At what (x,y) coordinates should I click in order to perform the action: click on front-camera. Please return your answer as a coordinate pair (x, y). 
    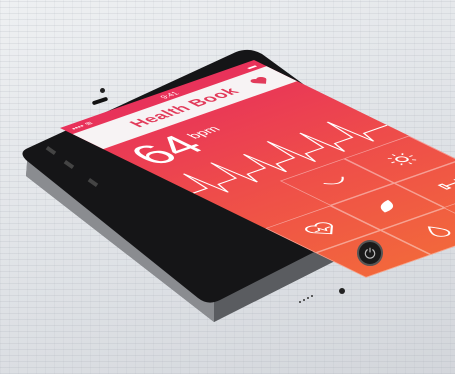
    Looking at the image, I should click on (102, 90).